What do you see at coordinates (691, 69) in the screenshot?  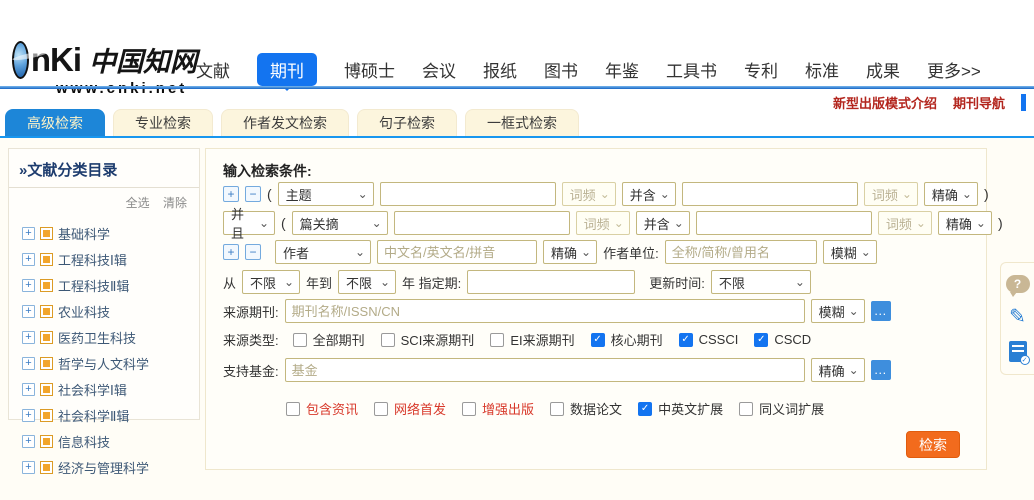 I see `nav-item-reference: 工具书` at bounding box center [691, 69].